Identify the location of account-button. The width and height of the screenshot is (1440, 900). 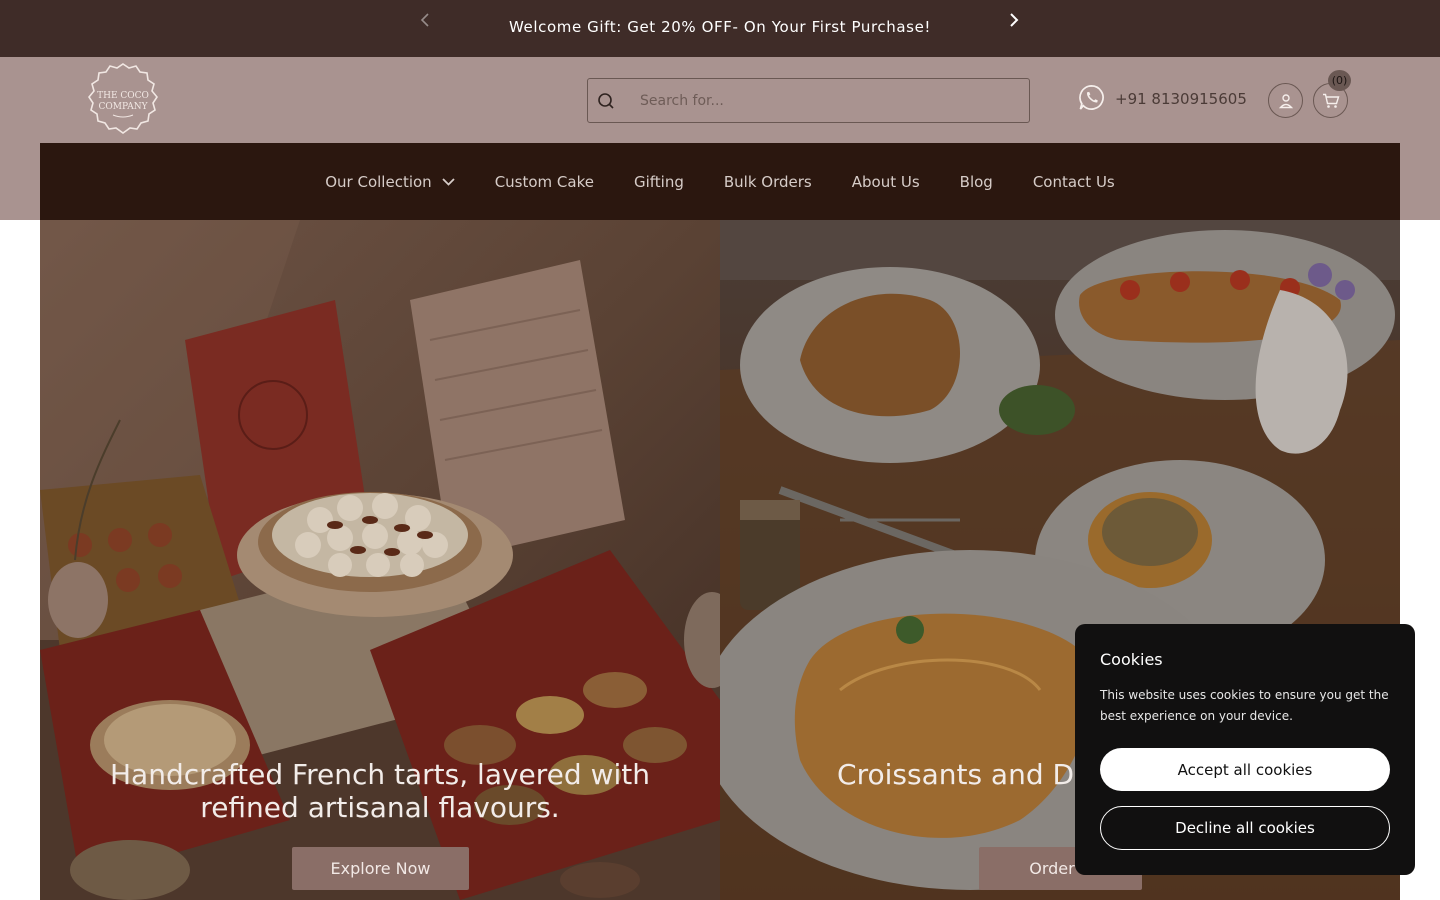
(1285, 100).